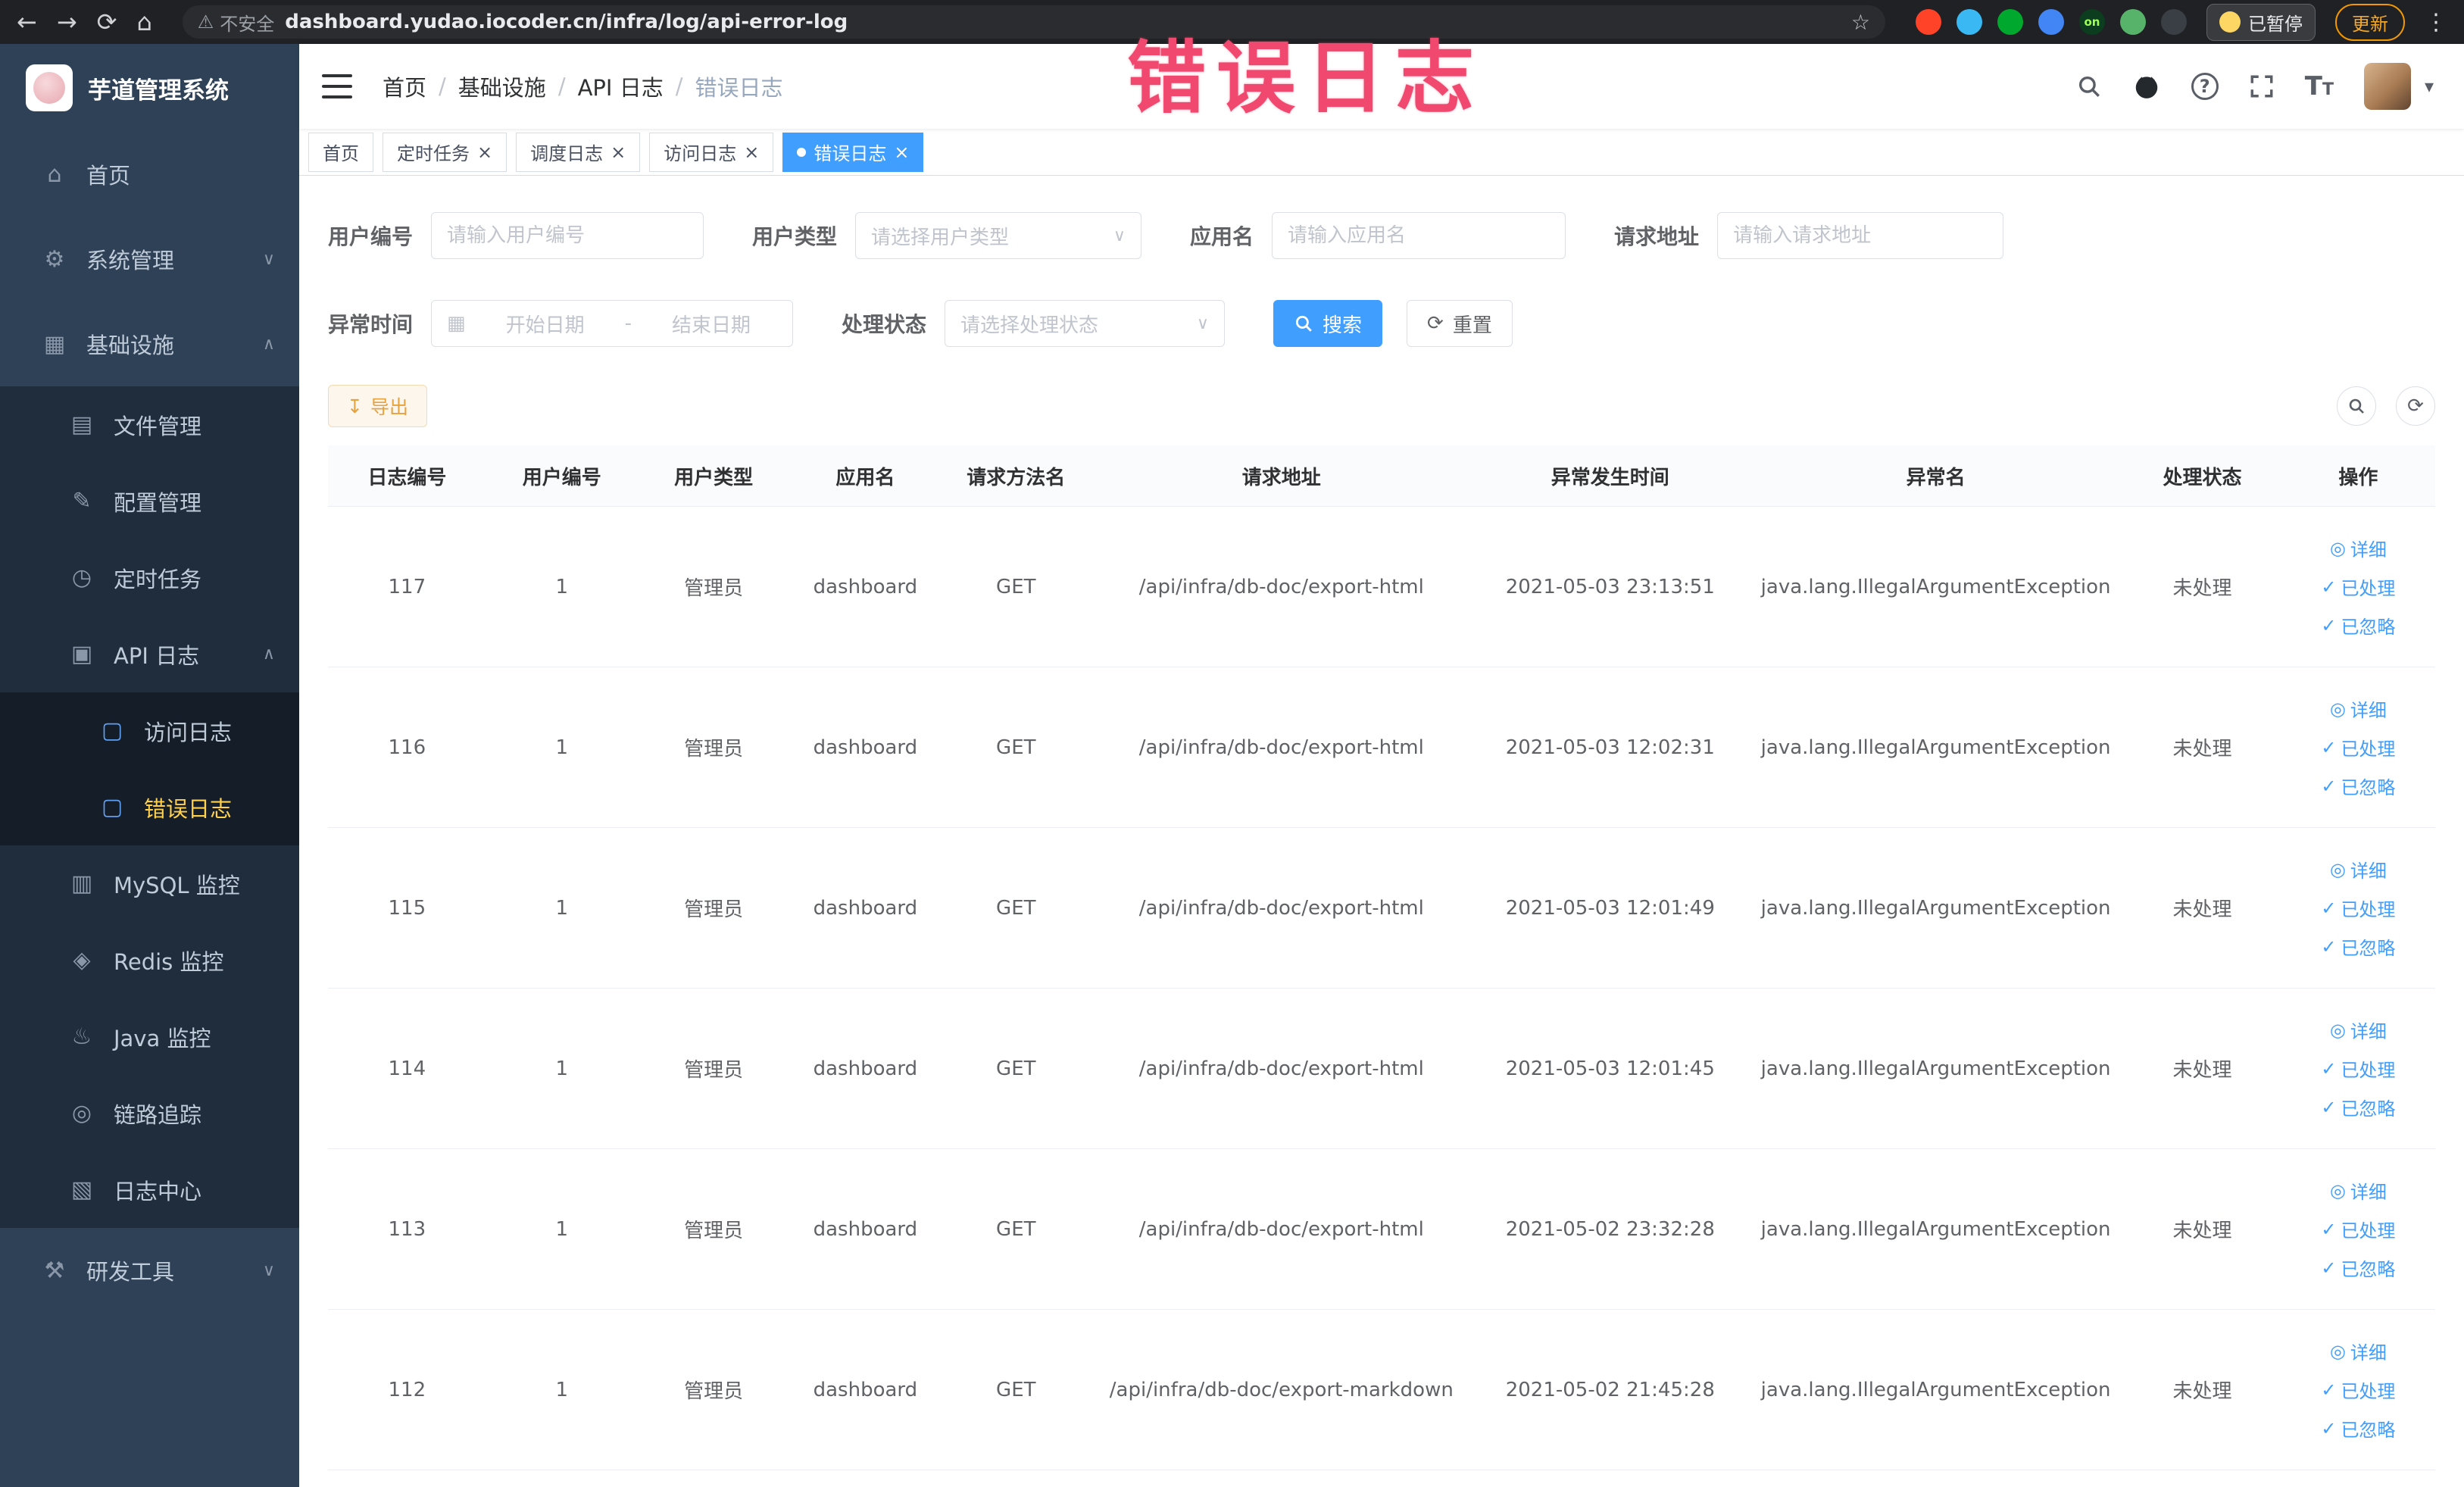 The width and height of the screenshot is (2464, 1487). What do you see at coordinates (2133, 22) in the screenshot?
I see `ext-sprout-icon` at bounding box center [2133, 22].